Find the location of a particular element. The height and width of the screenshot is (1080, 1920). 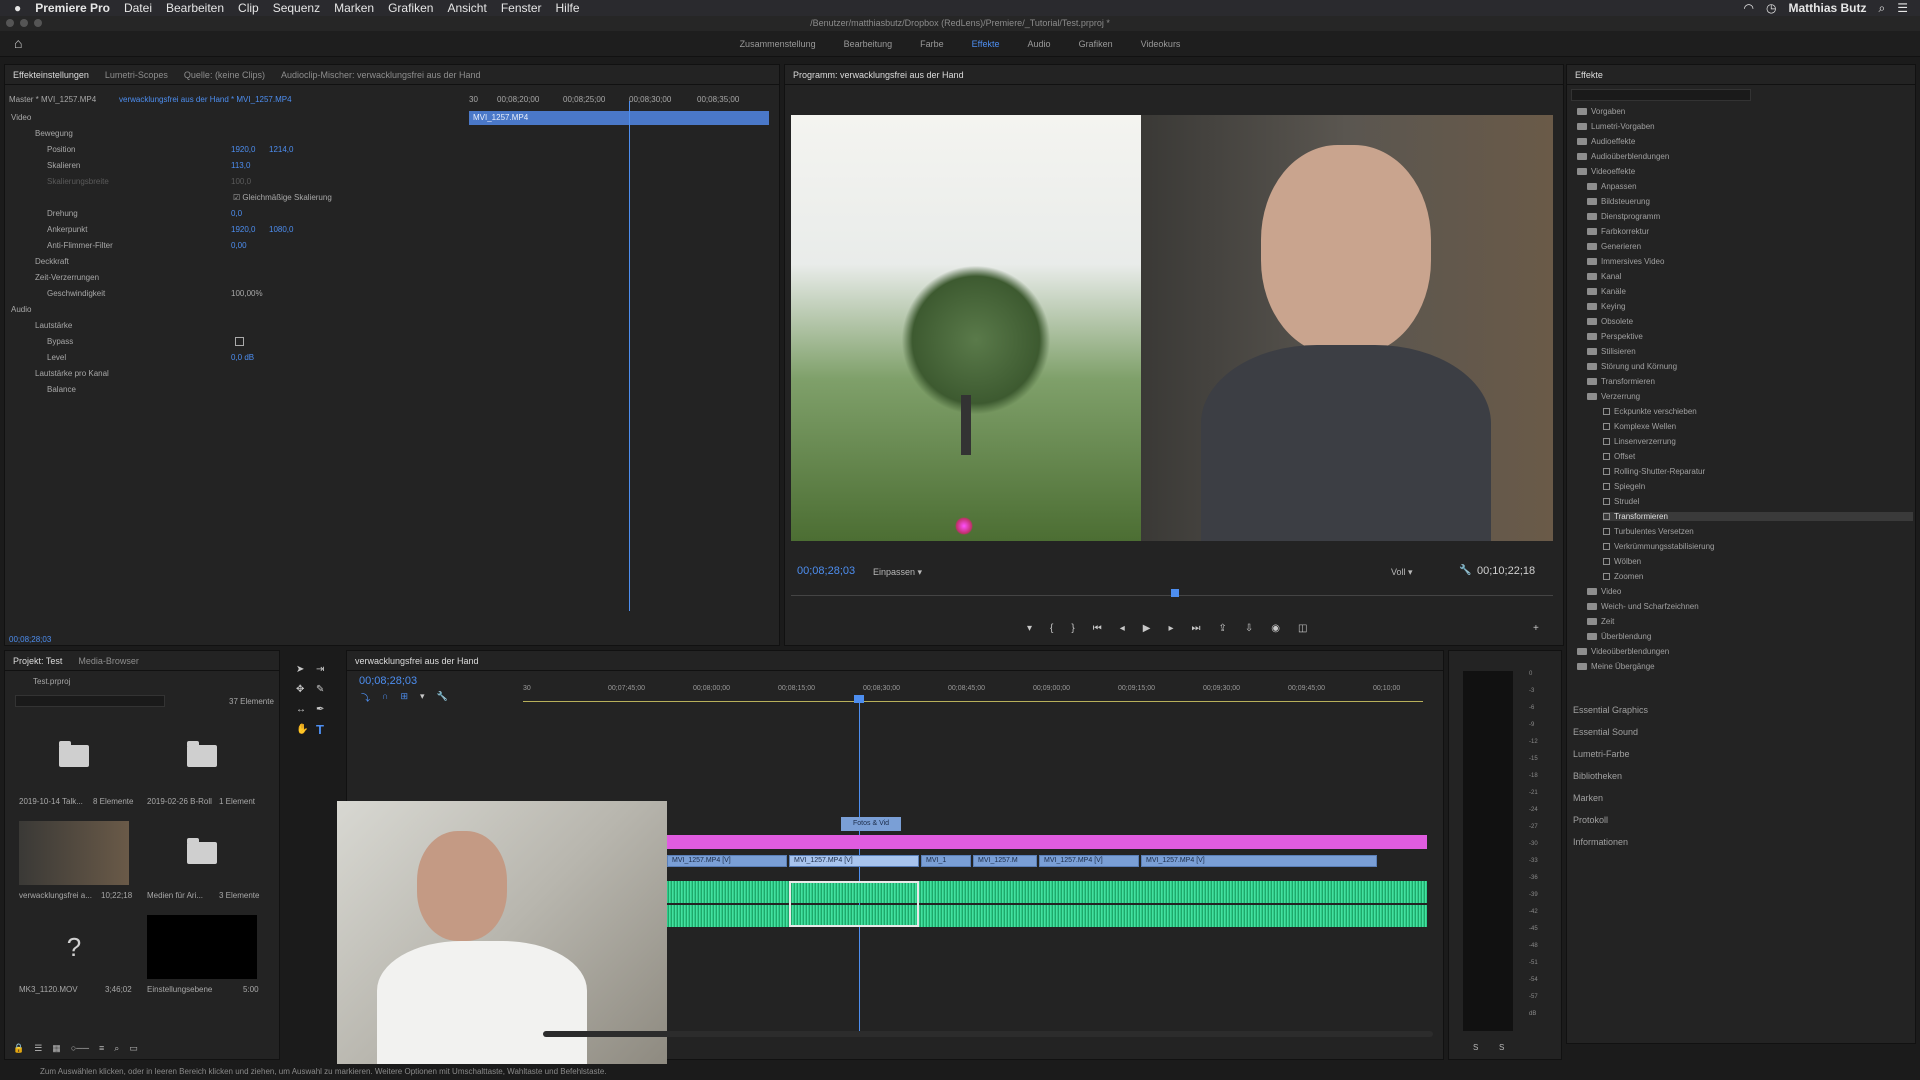

effect-item-video-1: Bildsteuerung is located at coordinates (1750, 201).